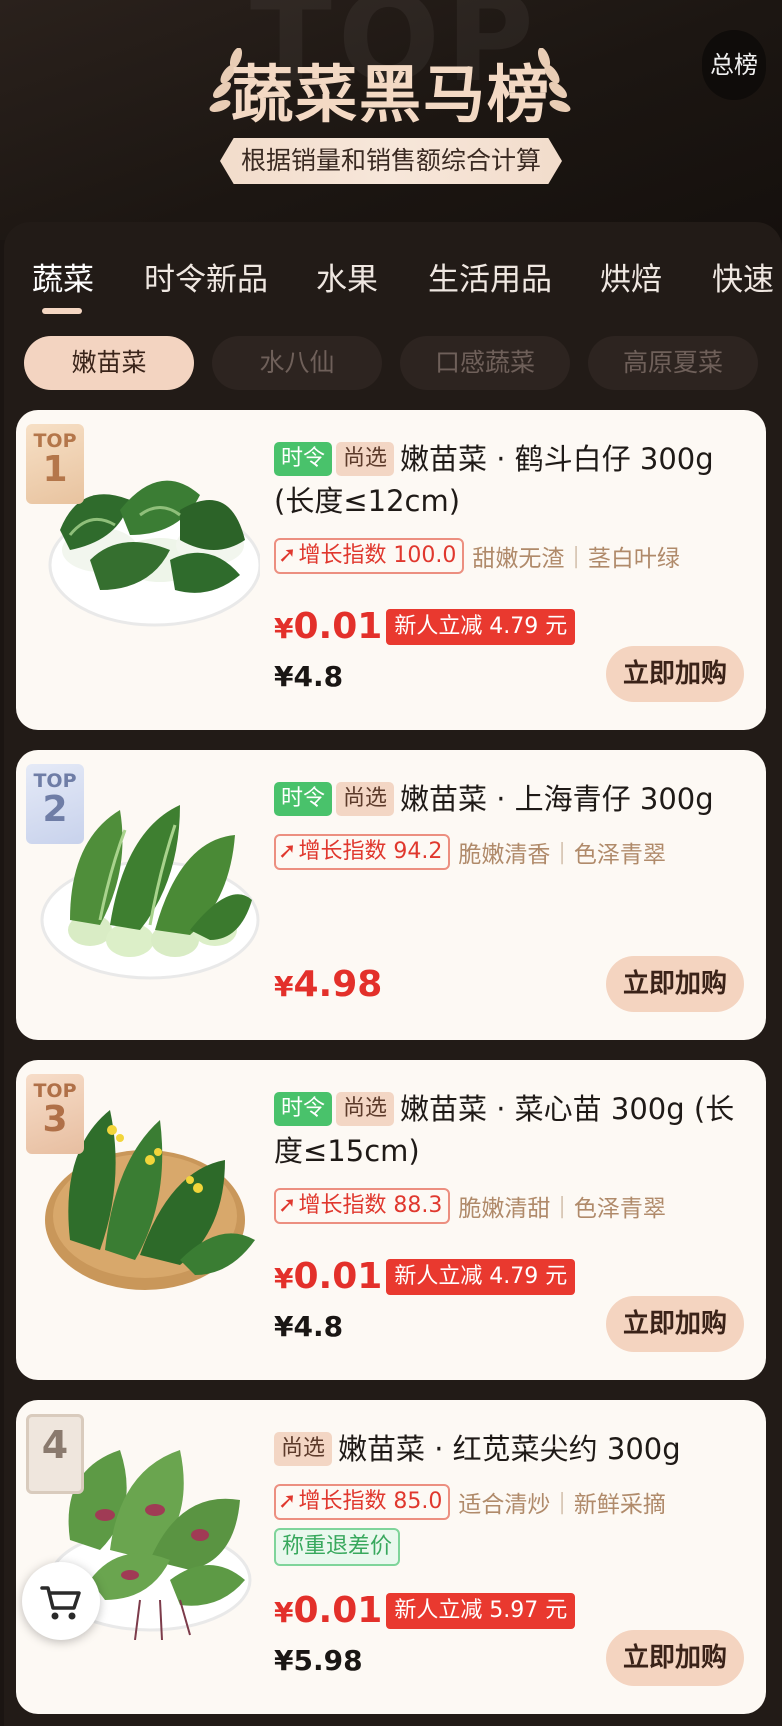 The height and width of the screenshot is (1726, 782). I want to click on growth-index: ➚增长指数 100.0, so click(369, 556).